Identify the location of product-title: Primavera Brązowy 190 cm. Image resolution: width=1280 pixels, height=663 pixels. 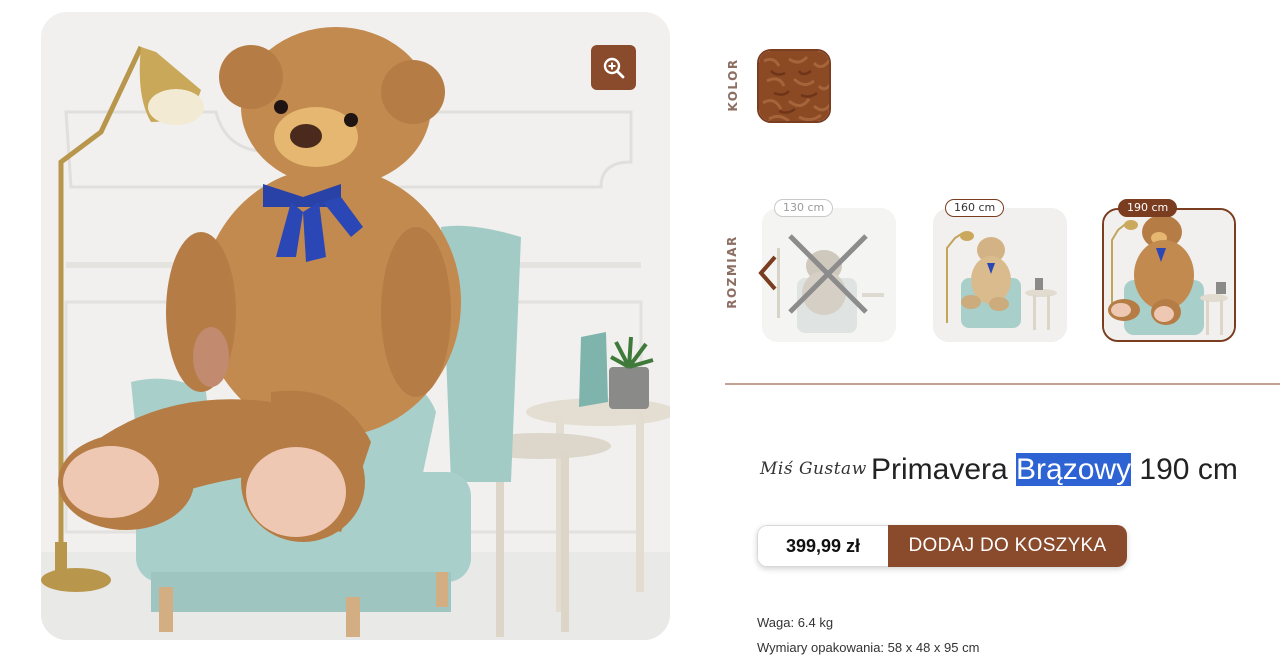
(1054, 470).